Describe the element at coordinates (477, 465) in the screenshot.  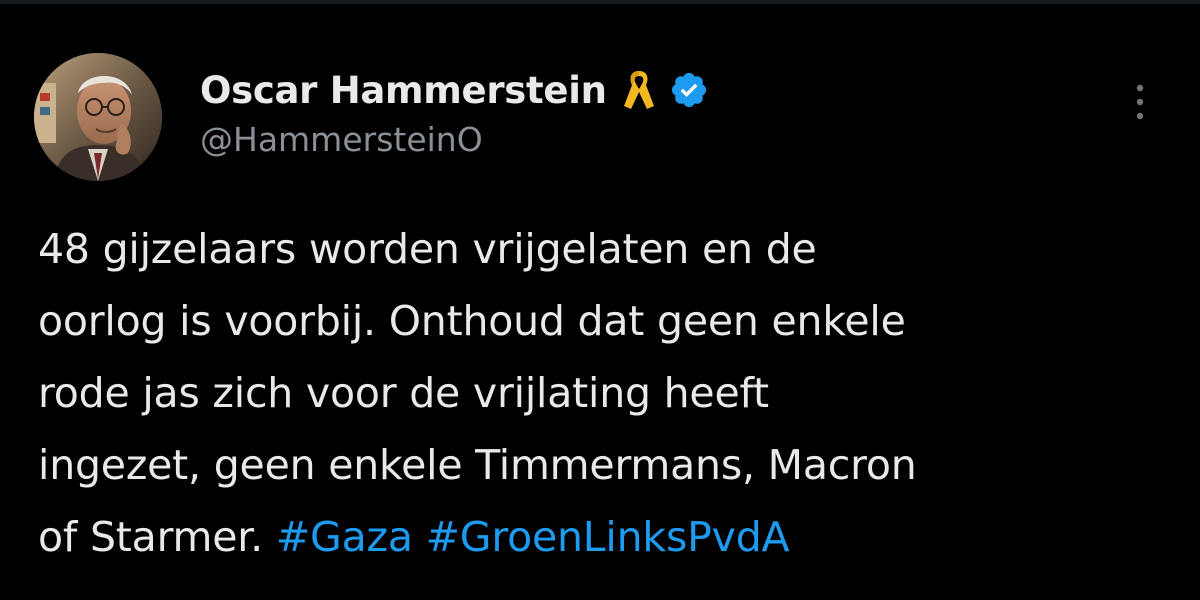
I see `tweet-text-line: ingezet, geen enkele Timmermans, Macron` at that location.